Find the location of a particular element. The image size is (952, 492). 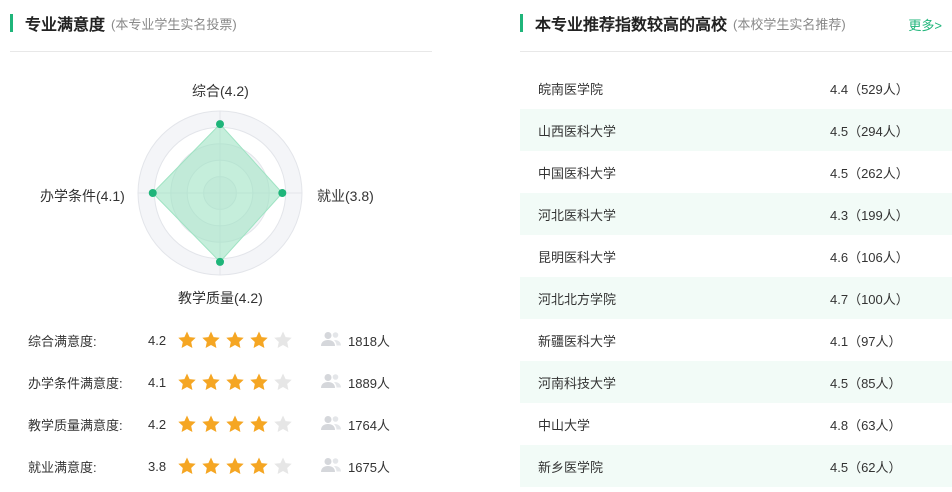

school-score: 4.3（199人） is located at coordinates (869, 215).